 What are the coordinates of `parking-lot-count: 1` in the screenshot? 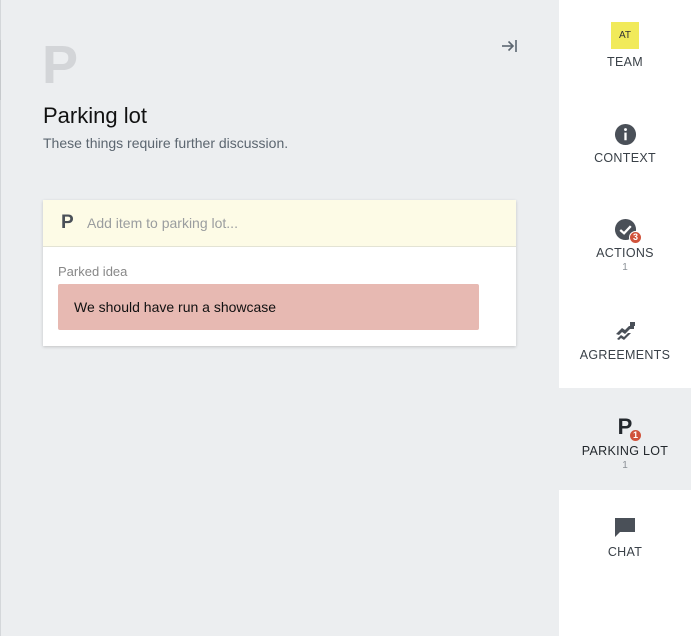 It's located at (625, 465).